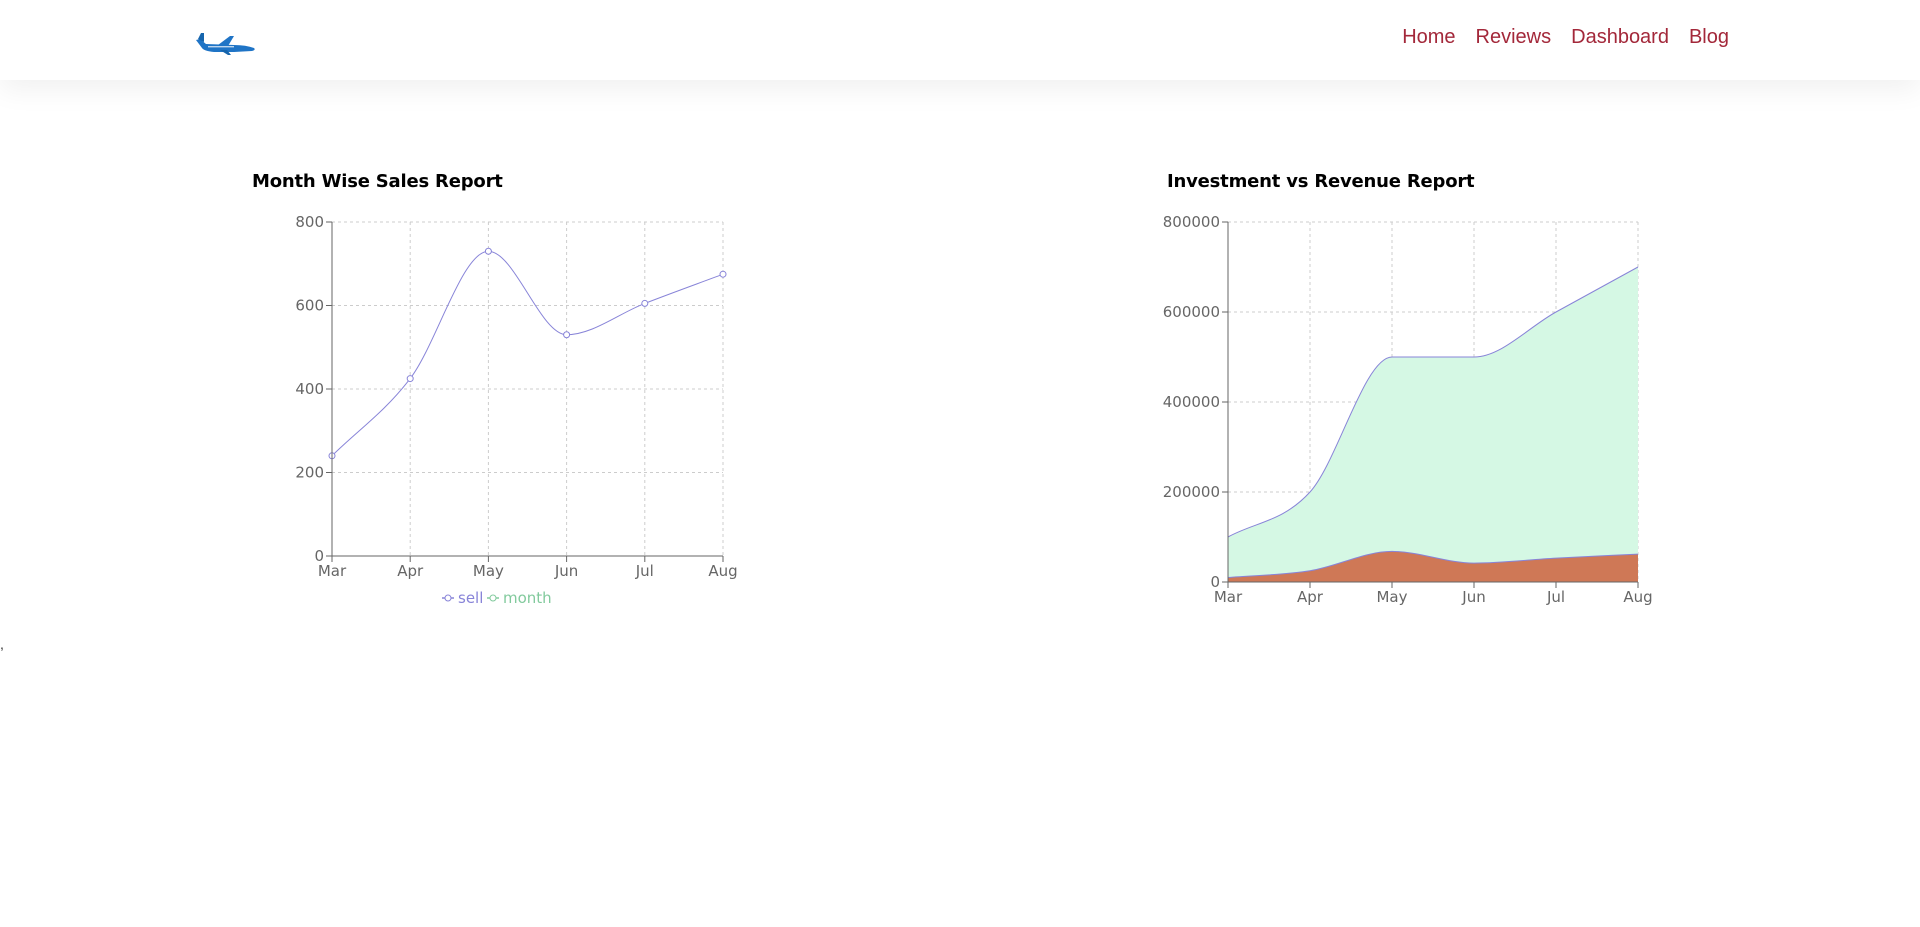 The height and width of the screenshot is (927, 1920). I want to click on nav-home-link: Home, so click(1428, 37).